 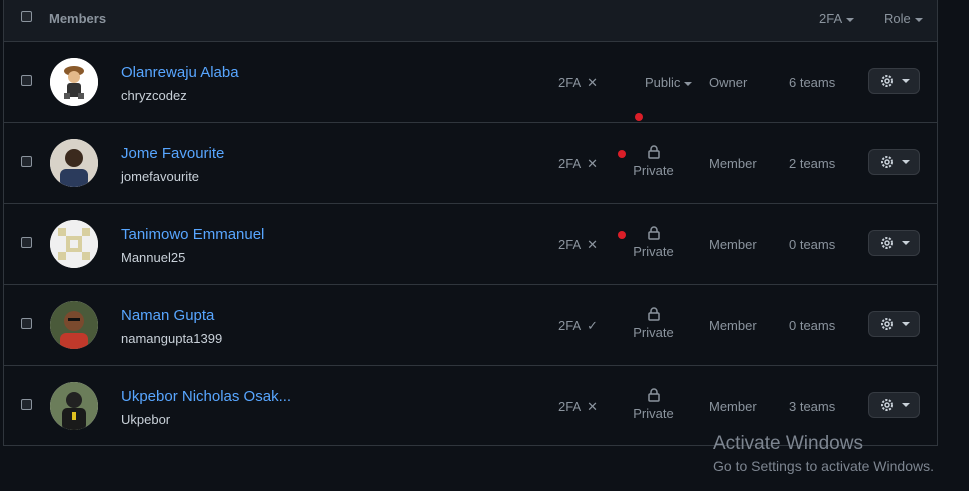 I want to click on role-filter-label: Role, so click(x=897, y=18).